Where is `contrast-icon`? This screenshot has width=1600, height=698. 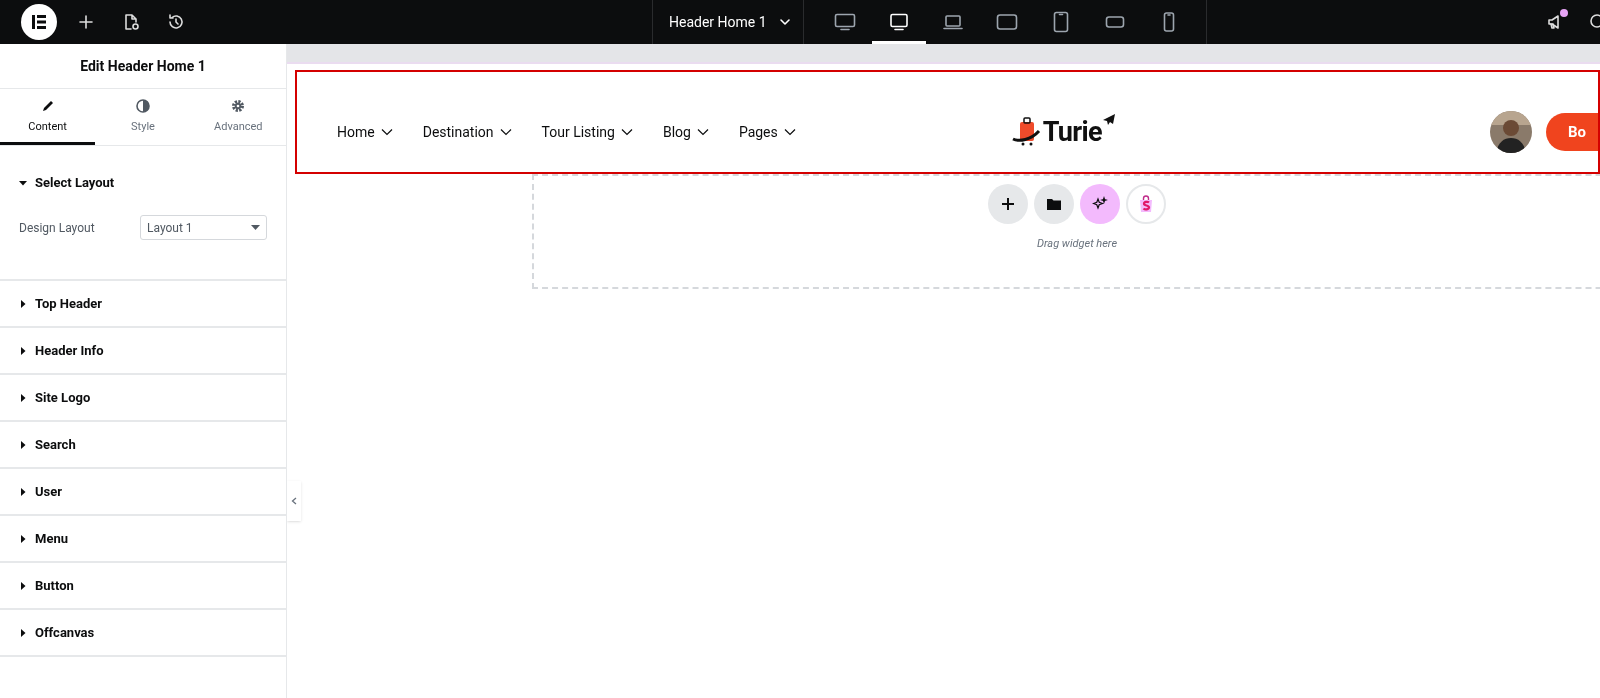 contrast-icon is located at coordinates (143, 105).